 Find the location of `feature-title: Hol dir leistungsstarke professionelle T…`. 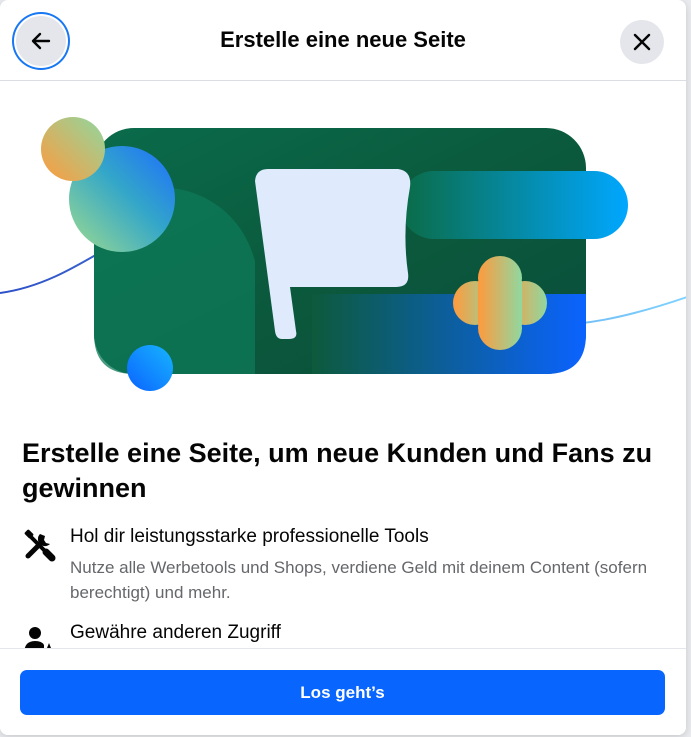

feature-title: Hol dir leistungsstarke professionelle T… is located at coordinates (249, 536).